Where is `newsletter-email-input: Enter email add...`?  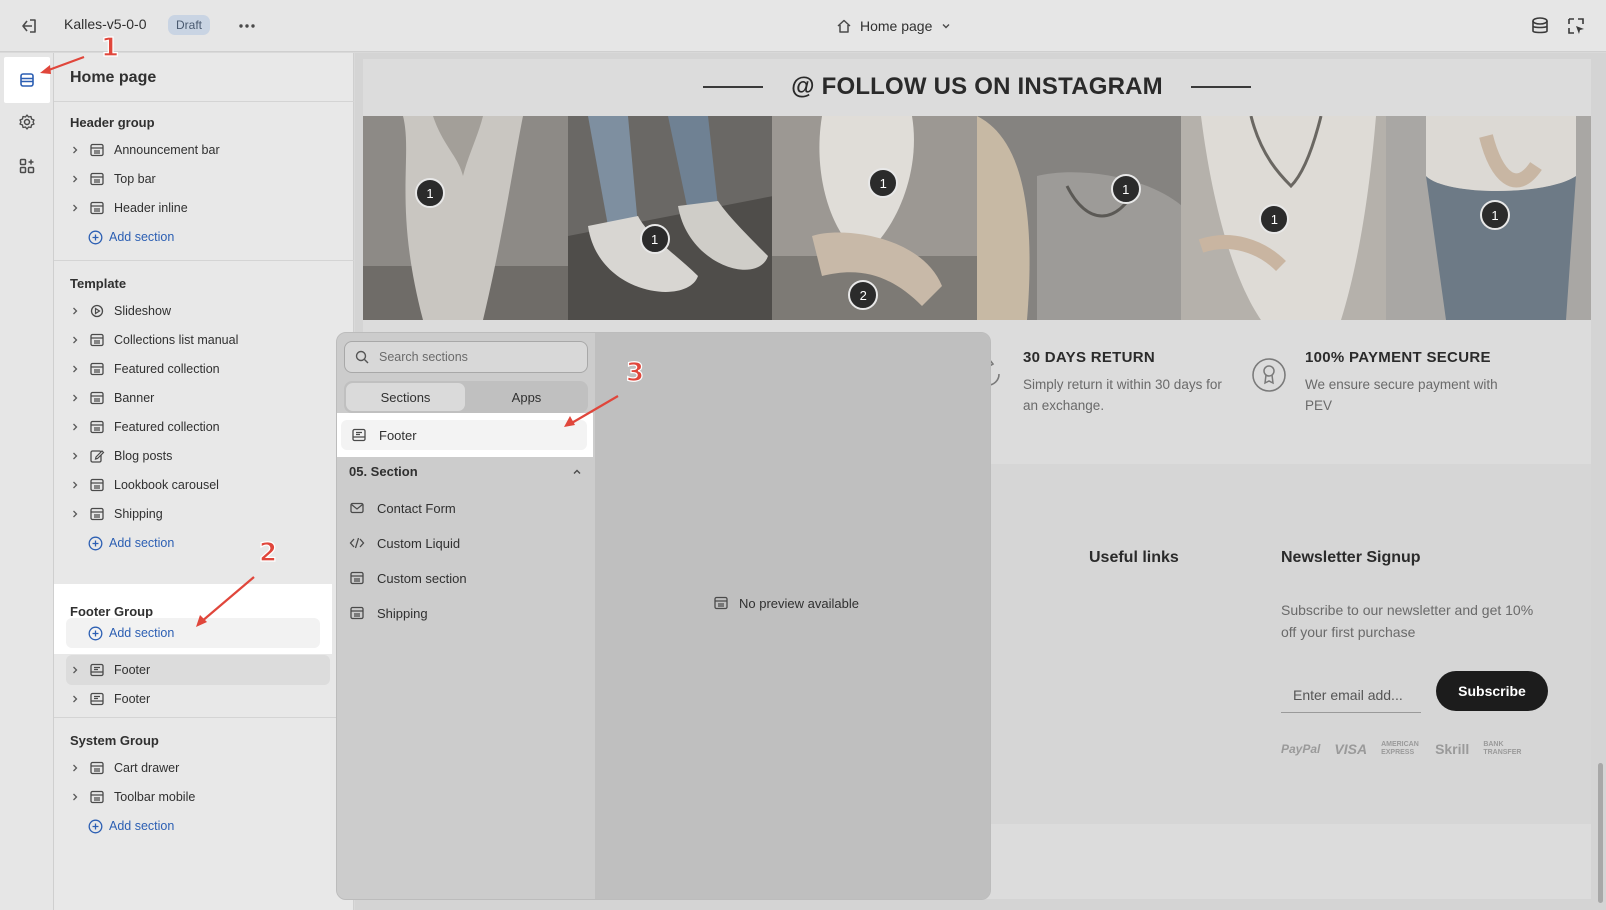
newsletter-email-input: Enter email add... is located at coordinates (1351, 695).